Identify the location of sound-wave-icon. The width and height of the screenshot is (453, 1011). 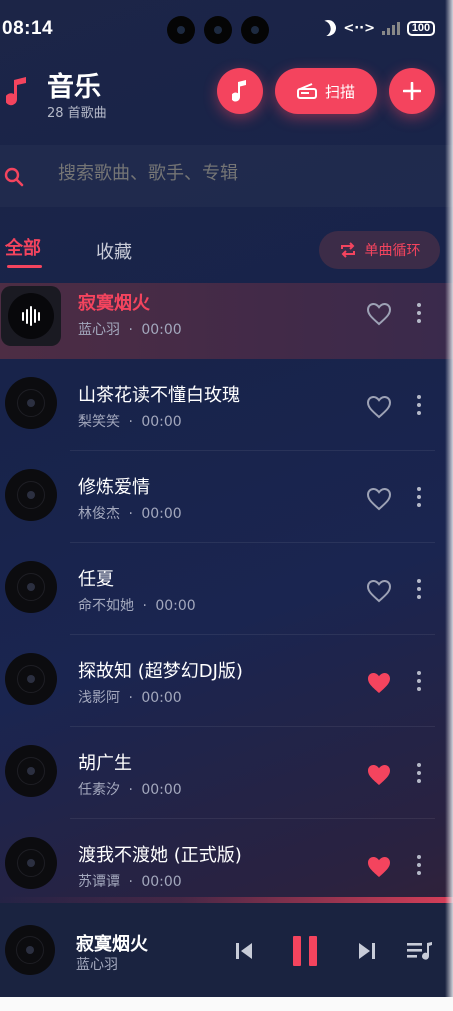
(31, 316).